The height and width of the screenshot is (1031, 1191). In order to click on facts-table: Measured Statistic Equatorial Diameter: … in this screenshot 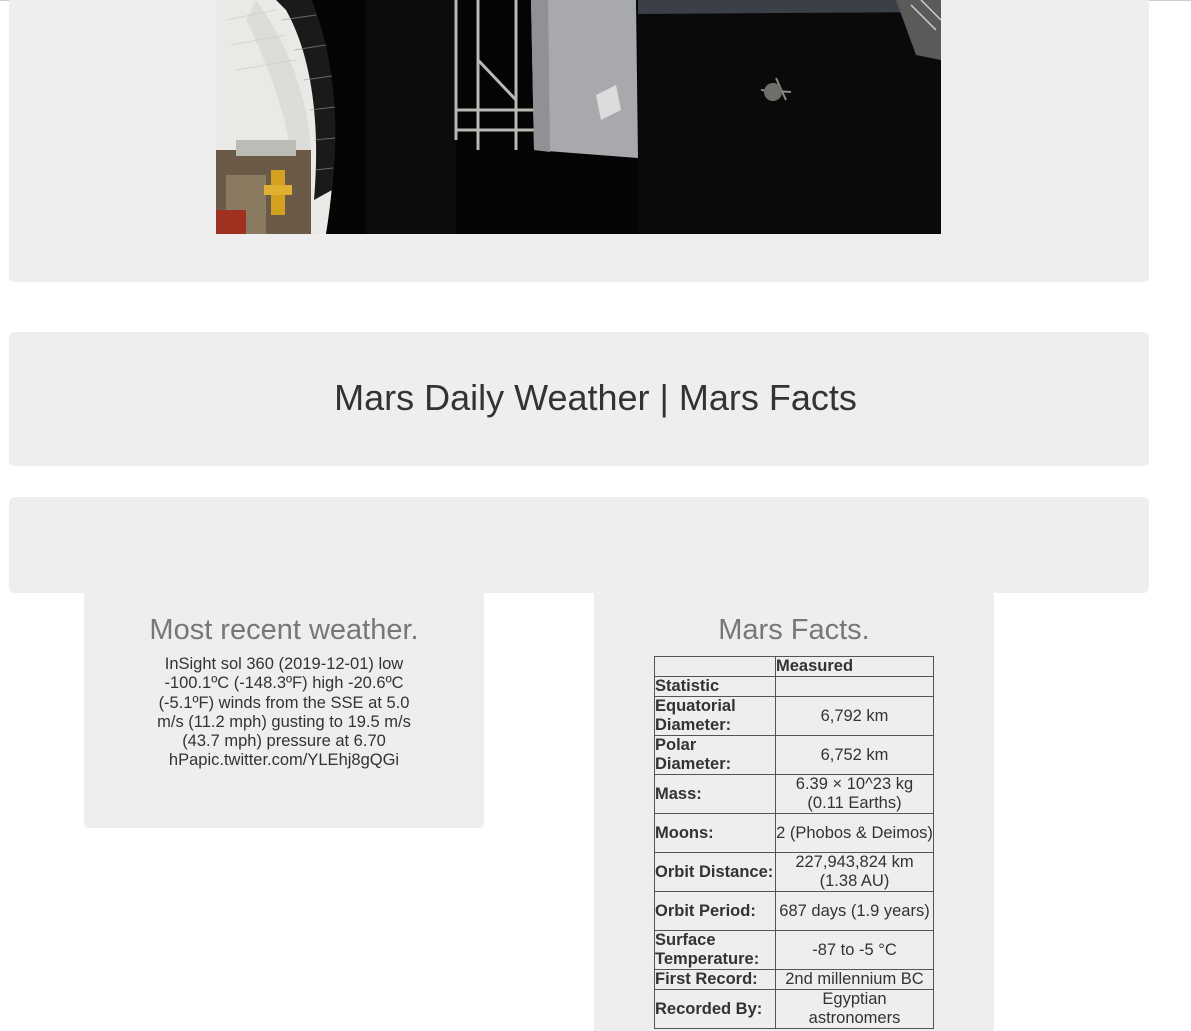, I will do `click(794, 842)`.